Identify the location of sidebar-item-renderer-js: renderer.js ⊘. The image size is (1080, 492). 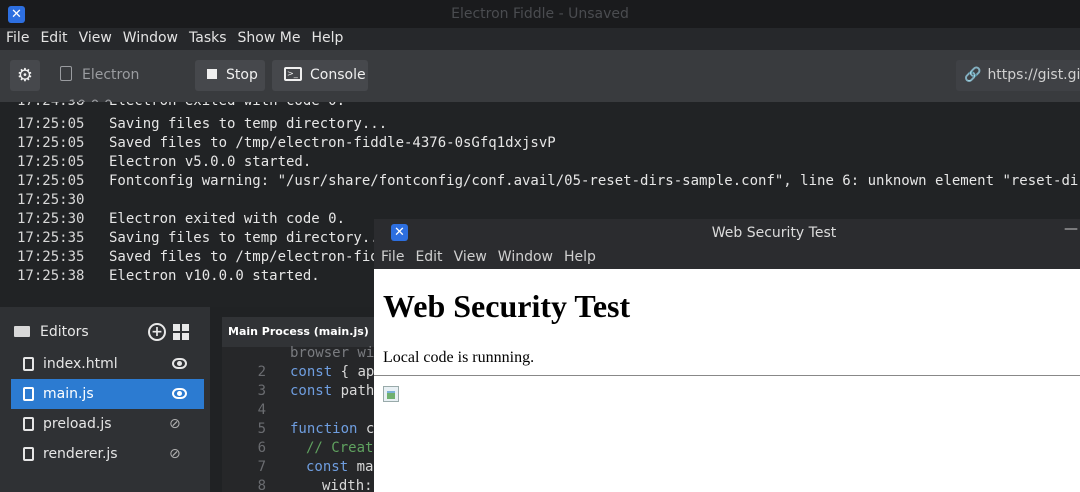
(107, 454).